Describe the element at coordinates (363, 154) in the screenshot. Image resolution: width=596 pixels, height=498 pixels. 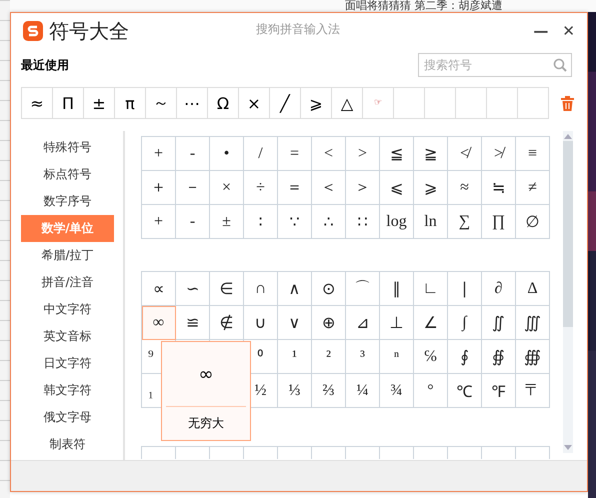
I see `symbol-cell: >` at that location.